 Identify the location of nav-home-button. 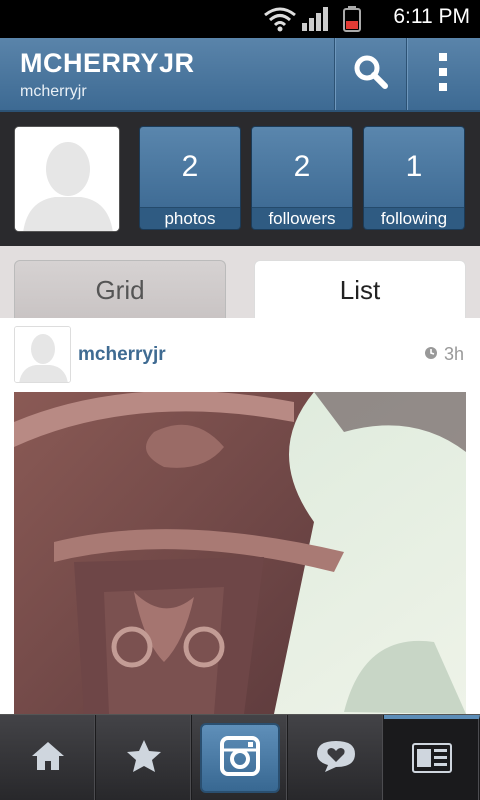
(48, 757).